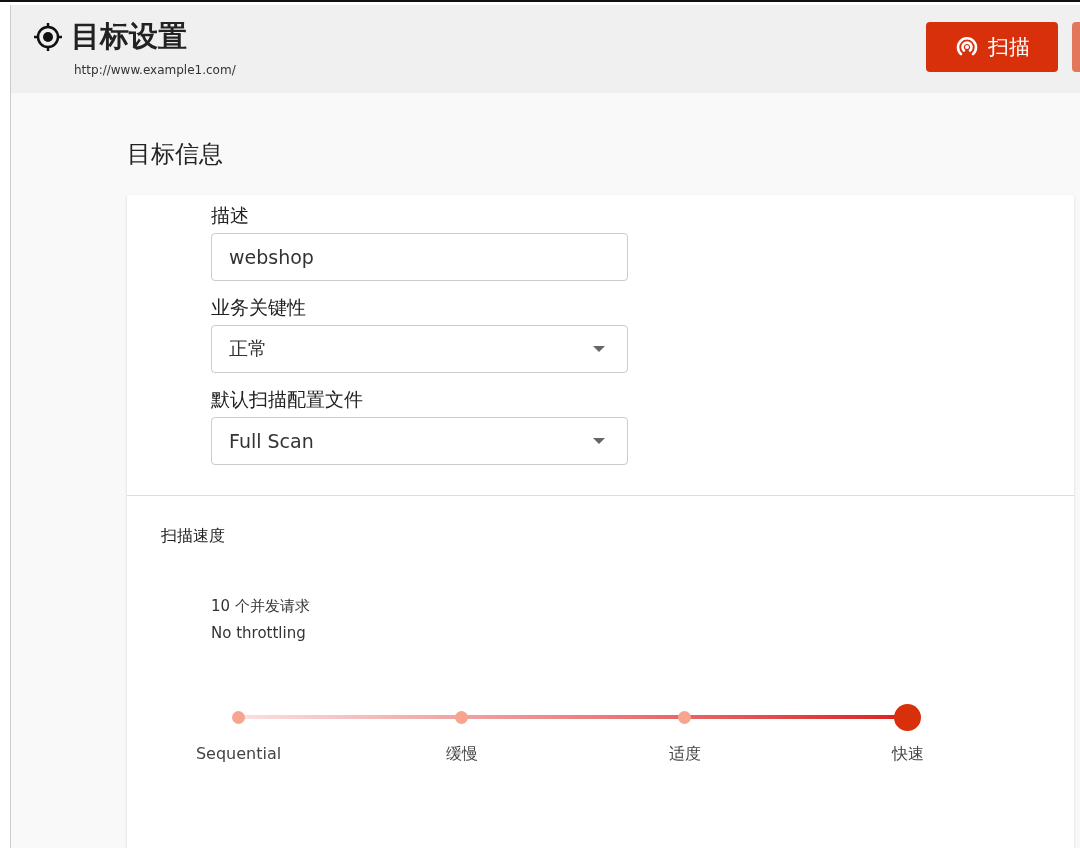 Image resolution: width=1080 pixels, height=848 pixels. I want to click on speed-description: 10 个并发请求, so click(261, 606).